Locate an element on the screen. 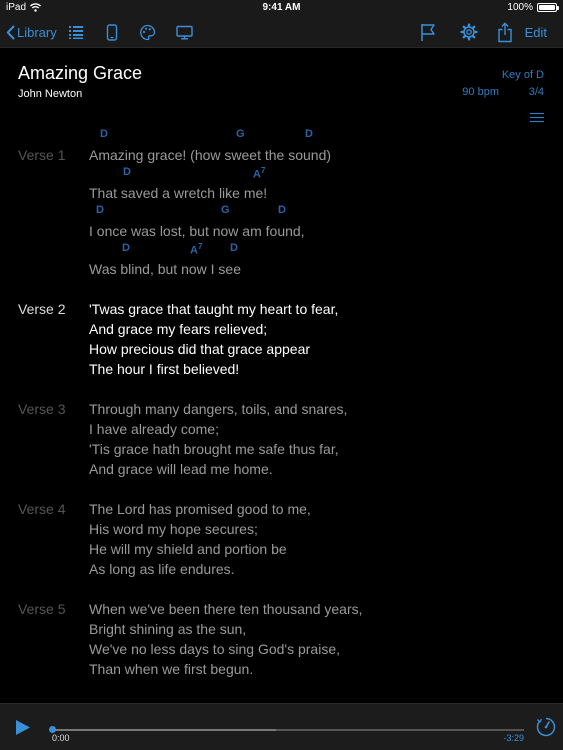 The width and height of the screenshot is (563, 750). elapsed-time: 0:00 is located at coordinates (61, 738).